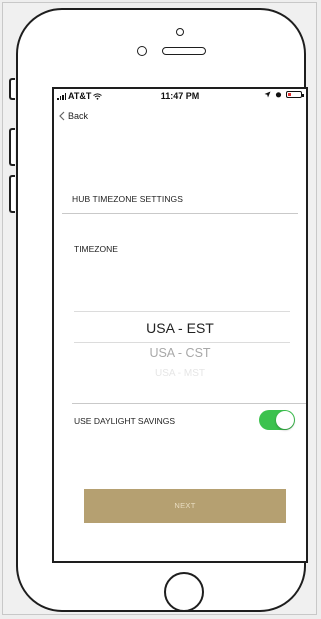  What do you see at coordinates (185, 506) in the screenshot?
I see `next-button: NEXT` at bounding box center [185, 506].